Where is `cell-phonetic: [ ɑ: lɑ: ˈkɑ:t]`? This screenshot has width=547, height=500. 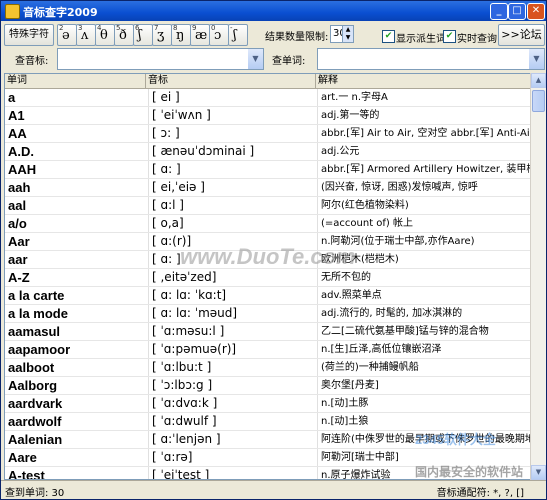
cell-phonetic: [ ɑ: lɑ: ˈkɑ:t] is located at coordinates (233, 295).